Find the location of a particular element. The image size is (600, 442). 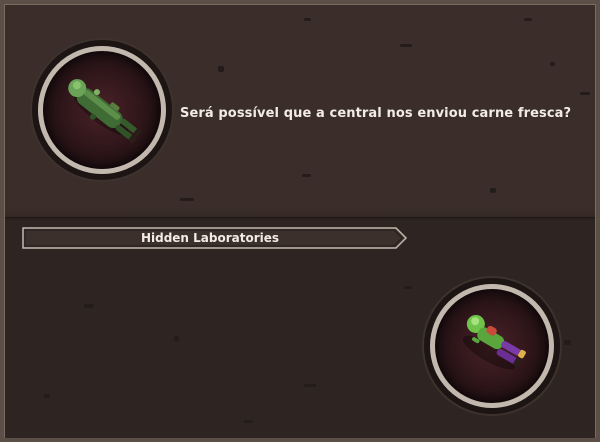

zombie-survivor-portrait-icon is located at coordinates (494, 342).